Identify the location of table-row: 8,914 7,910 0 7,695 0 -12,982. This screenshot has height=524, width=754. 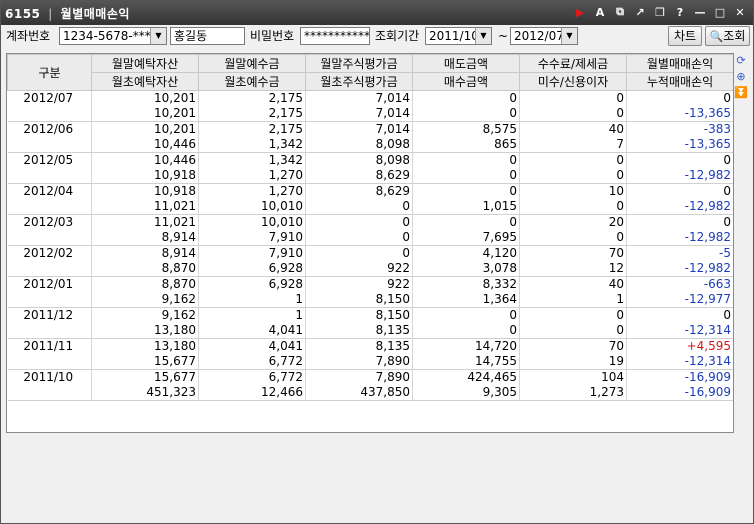
(370, 238).